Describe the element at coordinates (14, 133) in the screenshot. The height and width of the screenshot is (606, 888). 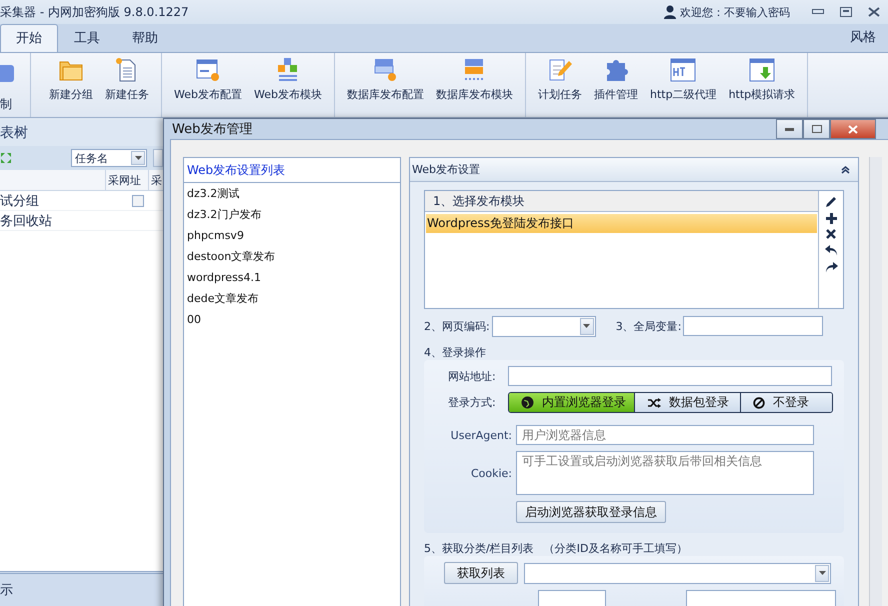
I see `panel-title: 表树` at that location.